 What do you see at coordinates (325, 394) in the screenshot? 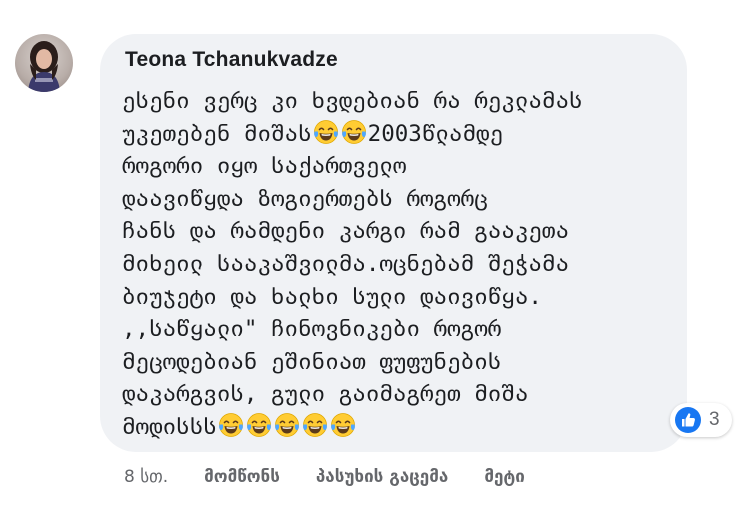
I see `comment-line-text: დაკარგვის, გული გაიმაგრეთ მიშა` at bounding box center [325, 394].